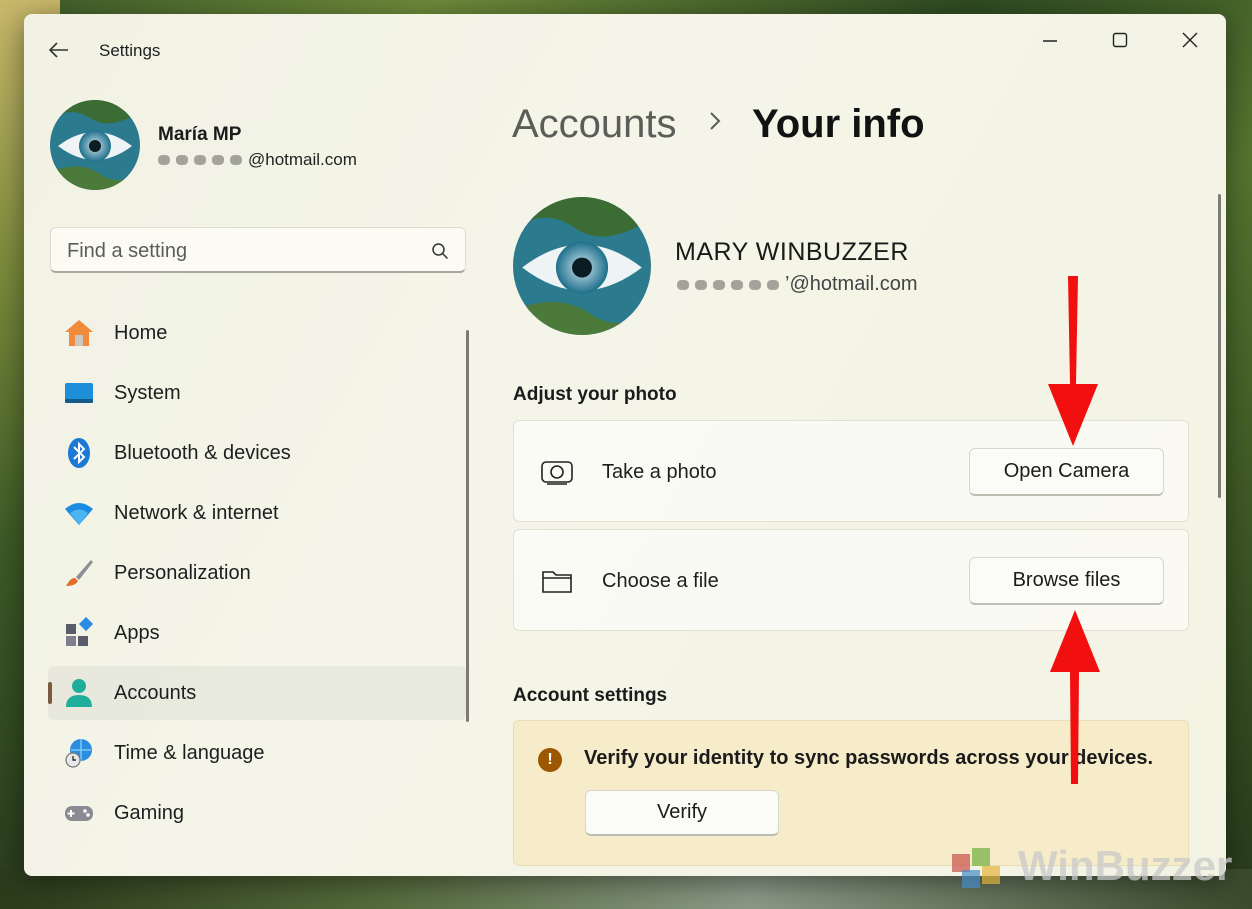 This screenshot has width=1252, height=909. Describe the element at coordinates (196, 512) in the screenshot. I see `sidebar-item-label: Network & internet` at that location.